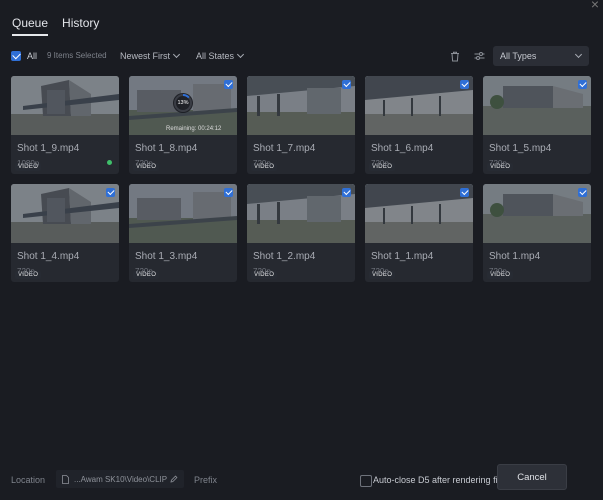 This screenshot has width=603, height=500. I want to click on queue-card: VIDEO Shot 1_6.mp4 720p, so click(419, 125).